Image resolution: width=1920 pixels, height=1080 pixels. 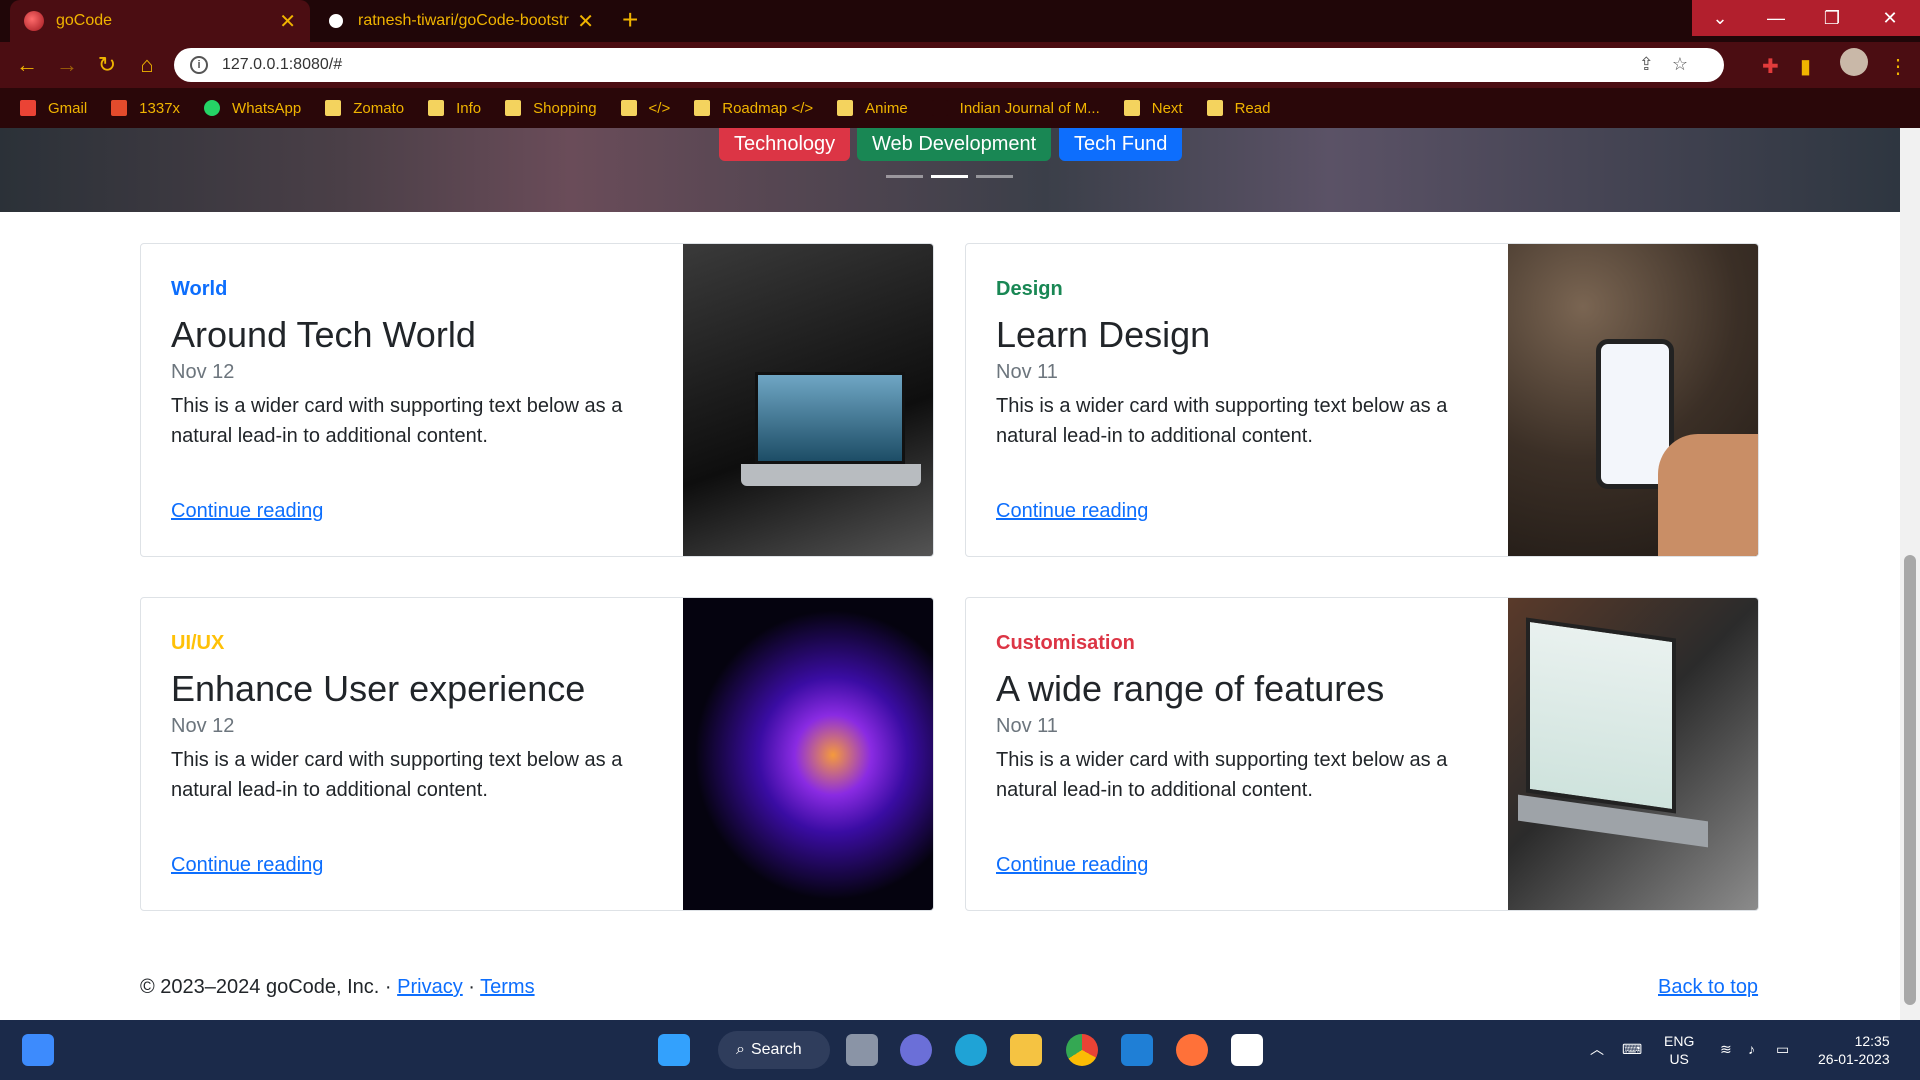 What do you see at coordinates (84, 20) in the screenshot?
I see `tab-title: goCode` at bounding box center [84, 20].